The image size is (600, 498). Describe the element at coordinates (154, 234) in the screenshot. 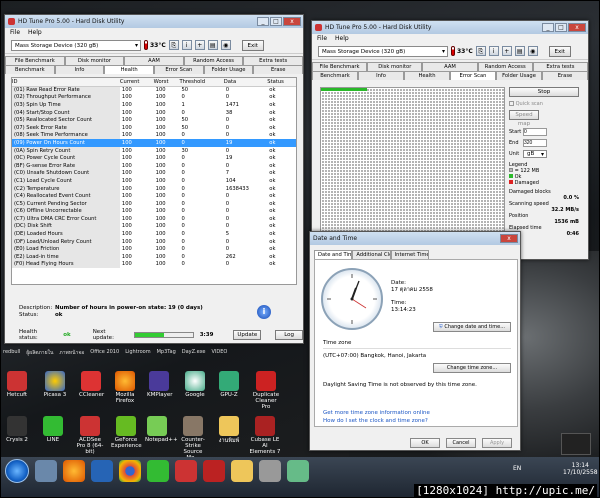

I see `table-row: (DE) Loaded Hours 100 100 0 5 ok` at that location.